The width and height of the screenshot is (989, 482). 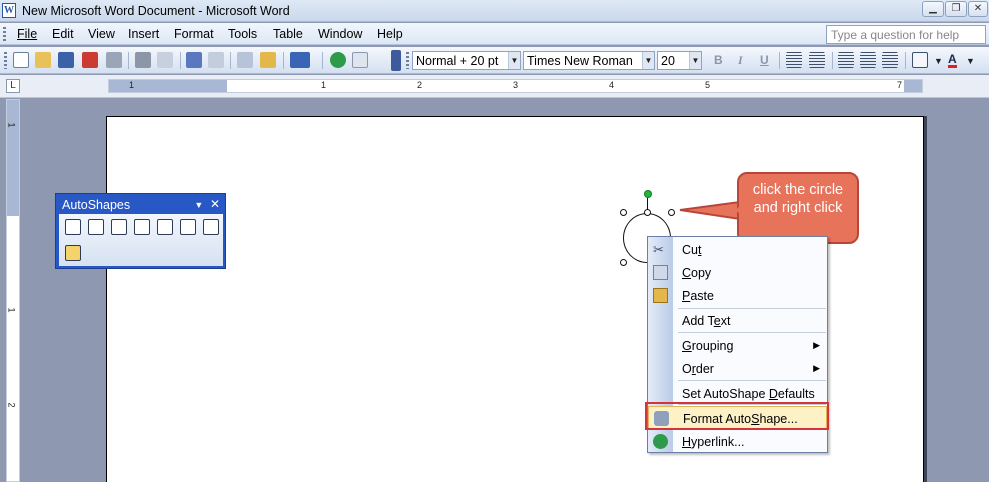 I want to click on callouts-icon, so click(x=211, y=227).